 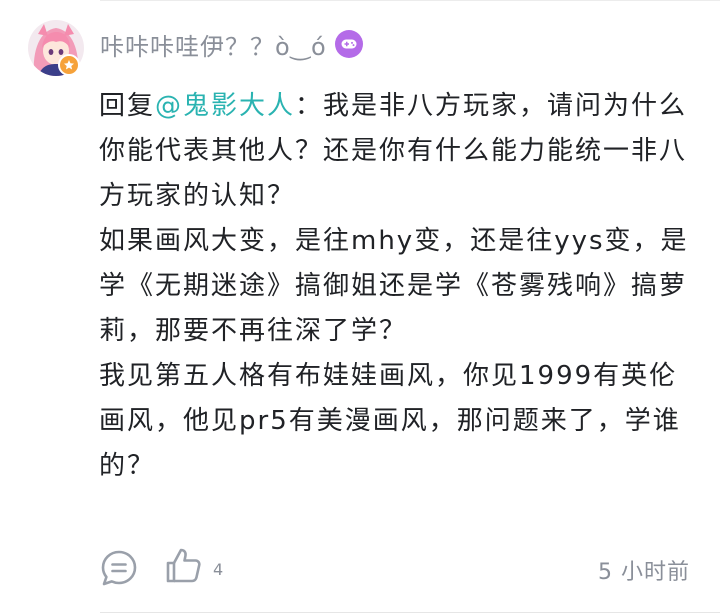 I want to click on star-icon, so click(x=69, y=65).